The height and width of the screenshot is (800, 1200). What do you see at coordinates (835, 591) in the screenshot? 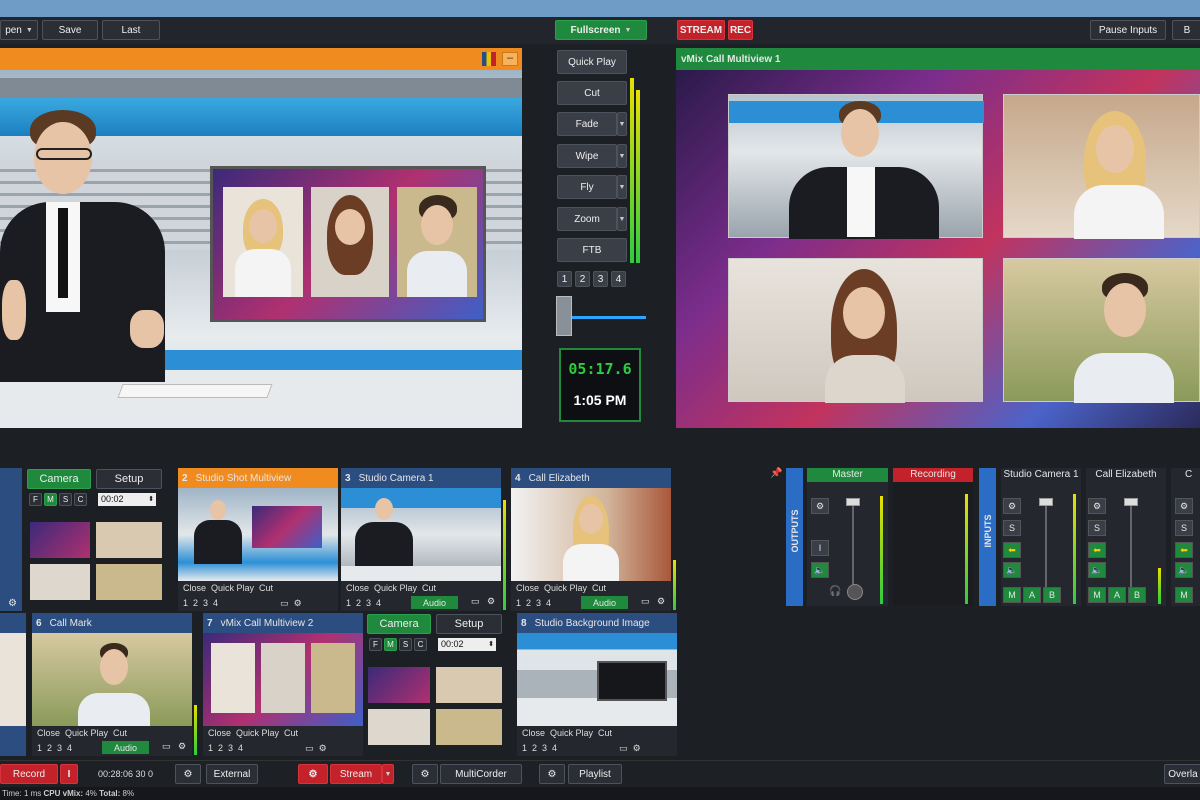
I see `headphones-icon: 🎧` at bounding box center [835, 591].